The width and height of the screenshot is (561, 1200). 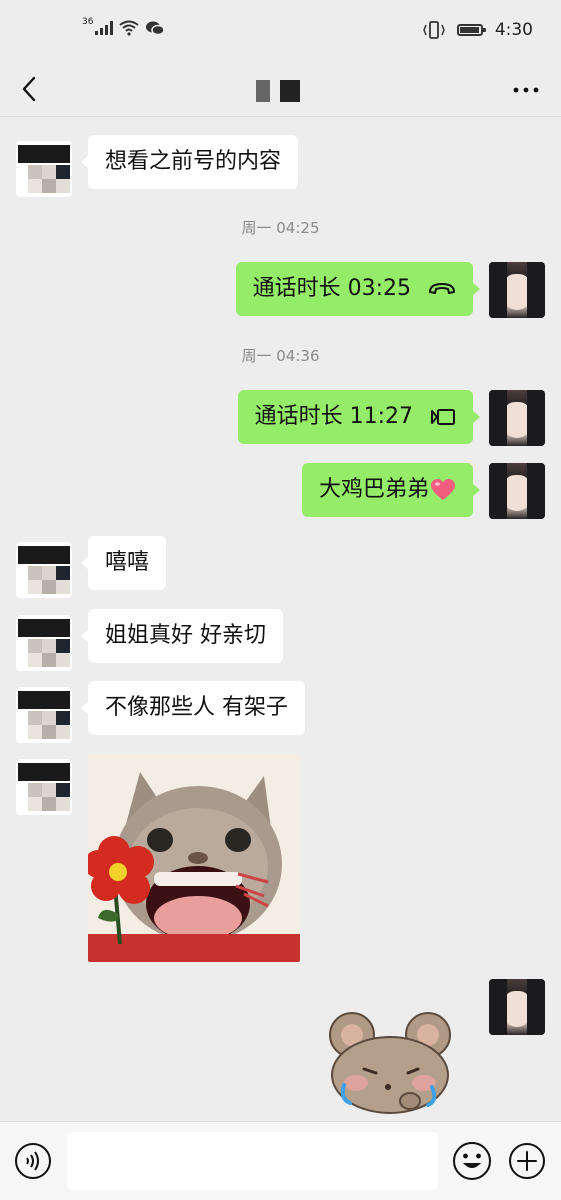 What do you see at coordinates (123, 563) in the screenshot?
I see `message-bubble-peer: 嘻嘻` at bounding box center [123, 563].